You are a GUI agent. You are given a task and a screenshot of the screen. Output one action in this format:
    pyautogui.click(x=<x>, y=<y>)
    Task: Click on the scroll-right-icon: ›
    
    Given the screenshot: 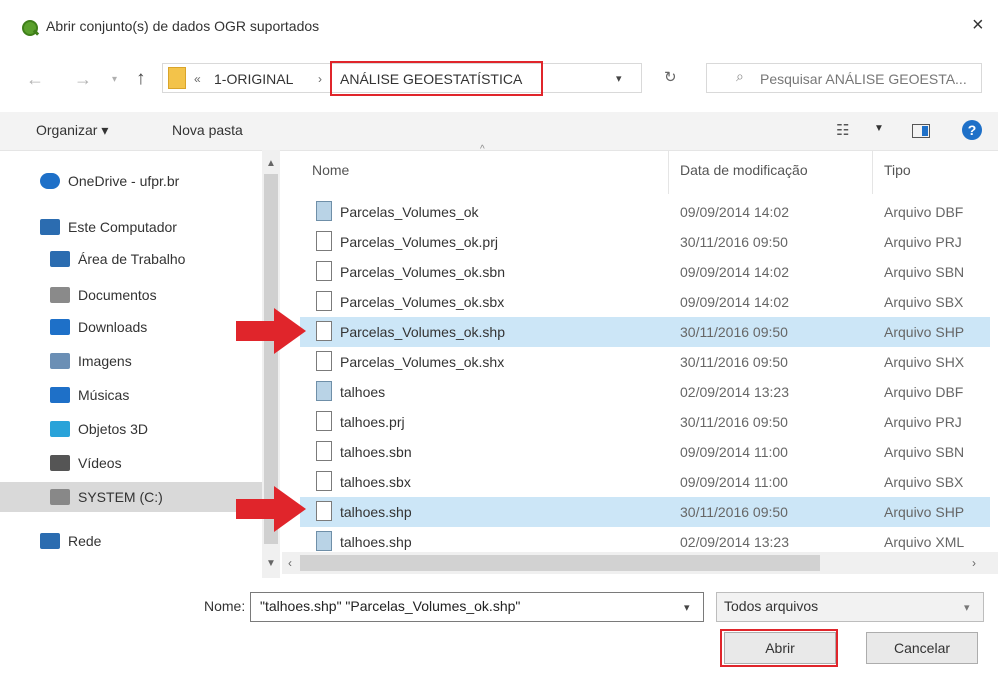 What is the action you would take?
    pyautogui.click(x=974, y=563)
    